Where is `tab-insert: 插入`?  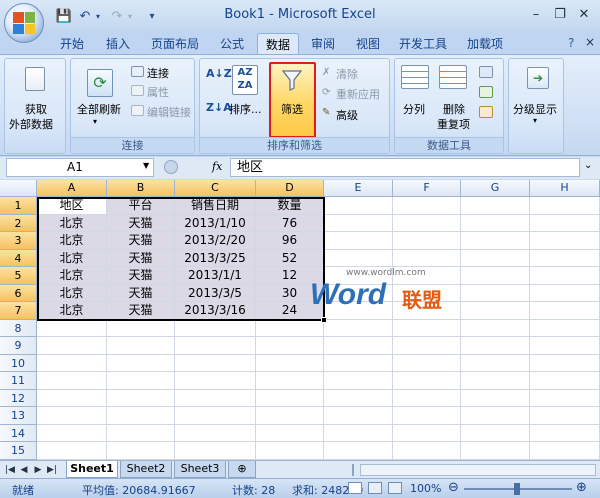 tab-insert: 插入 is located at coordinates (118, 44).